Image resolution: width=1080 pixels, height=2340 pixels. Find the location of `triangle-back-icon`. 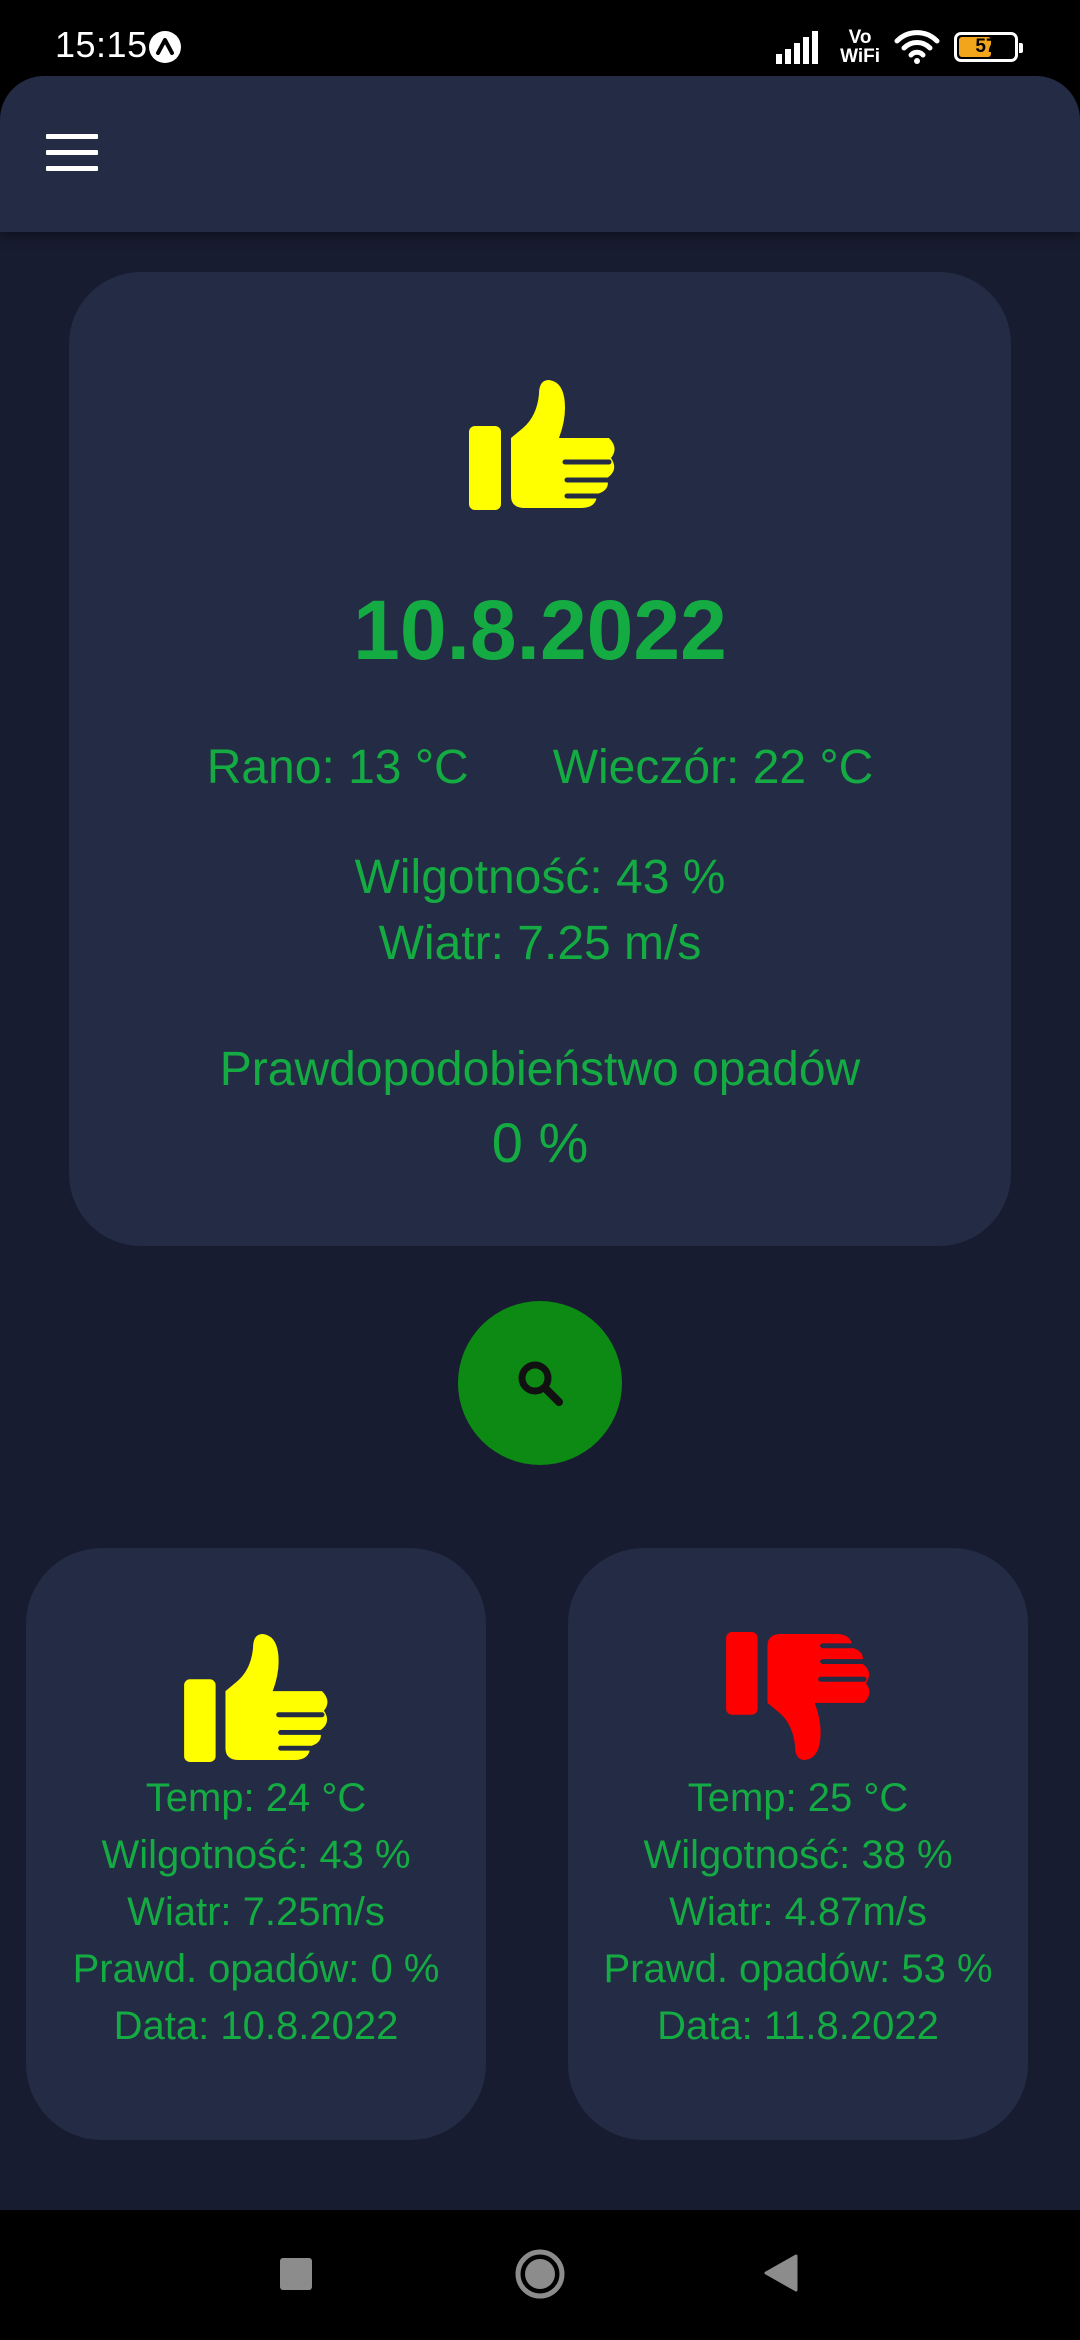

triangle-back-icon is located at coordinates (781, 2273).